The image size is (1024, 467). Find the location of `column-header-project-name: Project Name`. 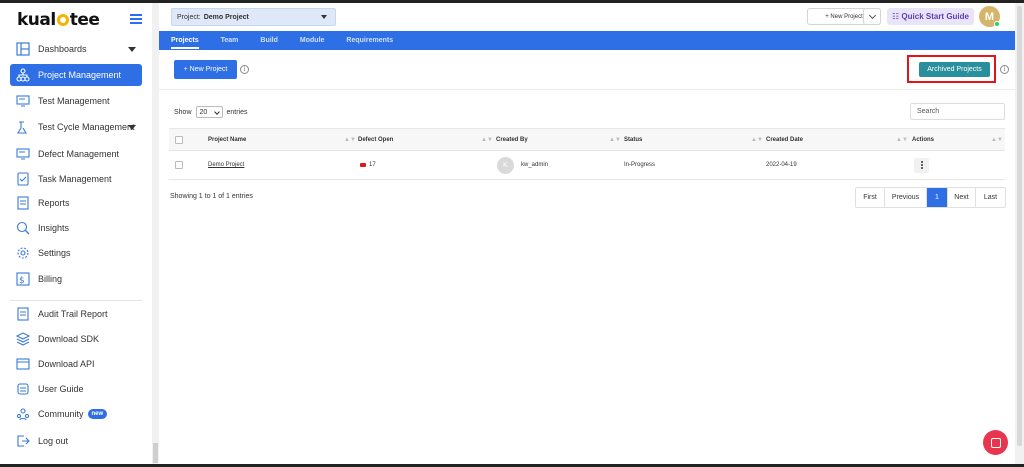

column-header-project-name: Project Name is located at coordinates (227, 139).